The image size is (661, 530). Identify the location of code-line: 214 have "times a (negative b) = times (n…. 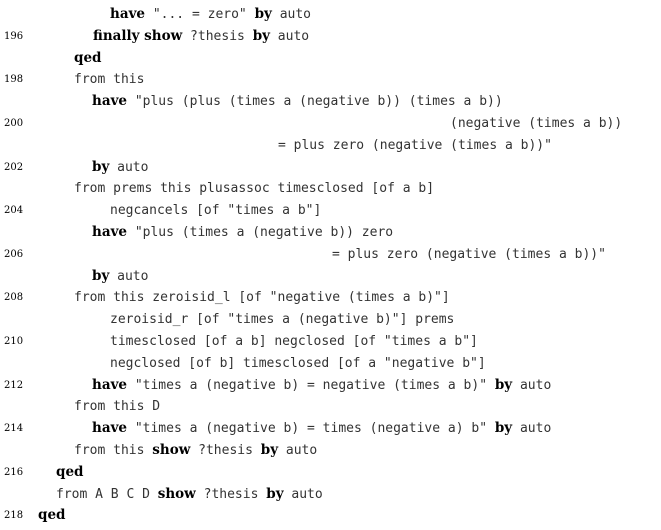
(330, 429).